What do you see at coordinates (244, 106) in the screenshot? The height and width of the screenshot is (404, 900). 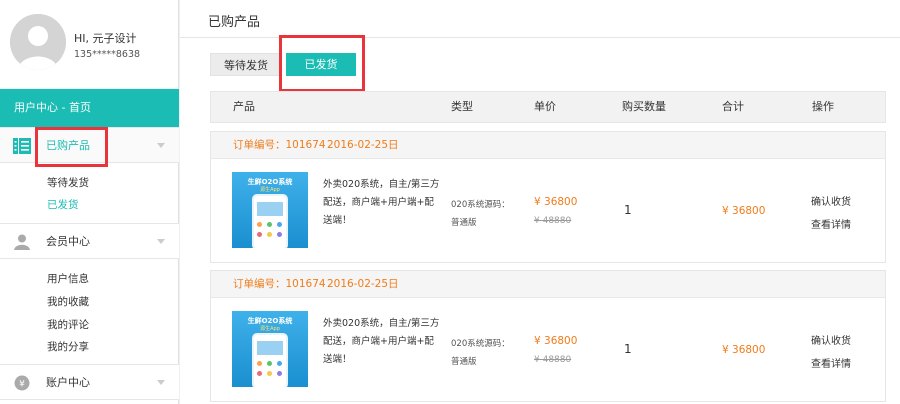 I see `column-product: 产品` at bounding box center [244, 106].